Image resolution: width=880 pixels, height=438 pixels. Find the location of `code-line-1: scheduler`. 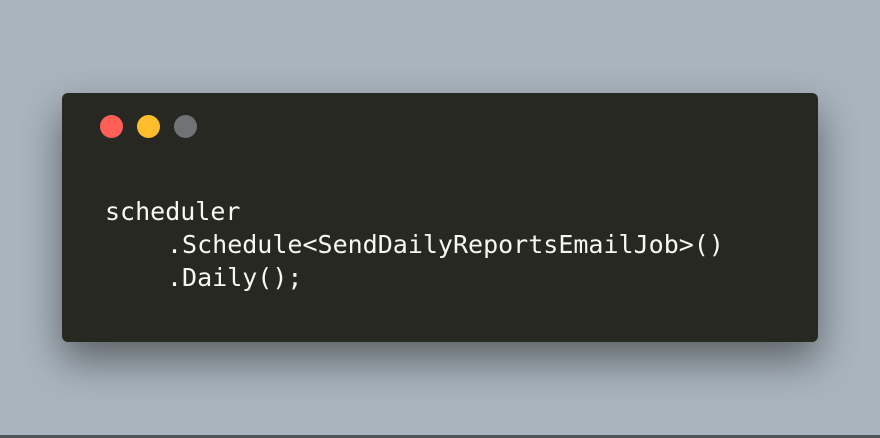

code-line-1: scheduler is located at coordinates (173, 211).